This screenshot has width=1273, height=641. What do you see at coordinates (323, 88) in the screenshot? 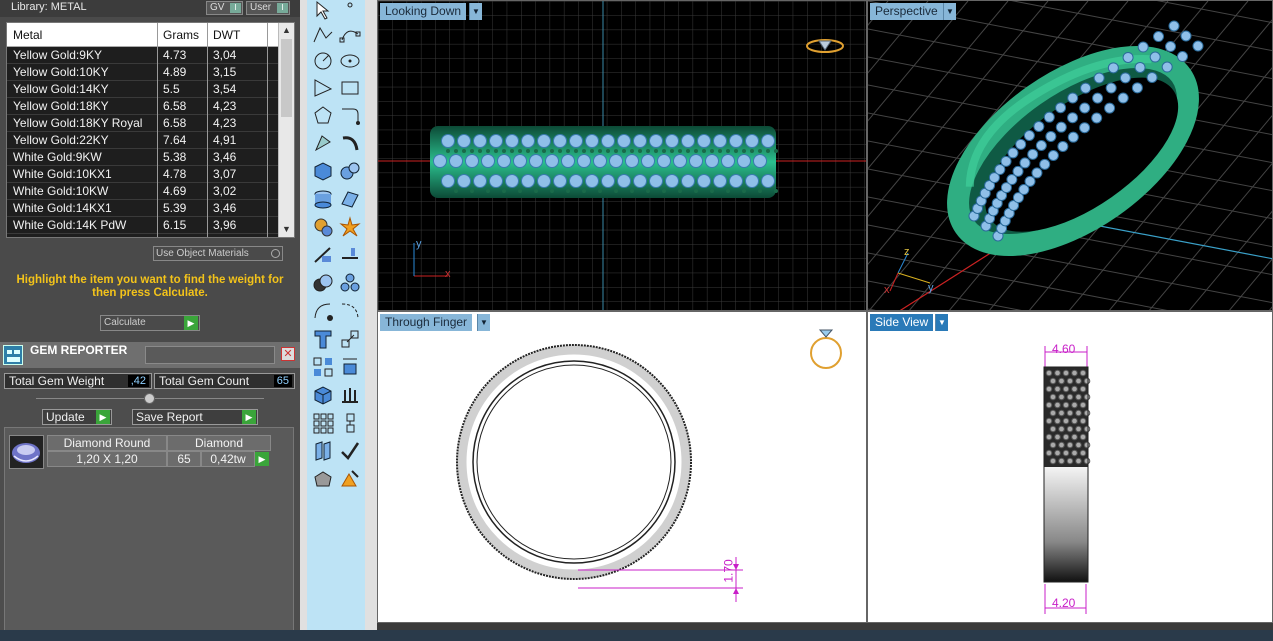
I see `arc-icon` at bounding box center [323, 88].